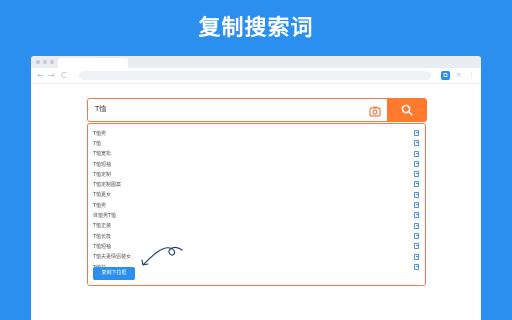  Describe the element at coordinates (64, 76) in the screenshot. I see `reload-icon: C` at that location.